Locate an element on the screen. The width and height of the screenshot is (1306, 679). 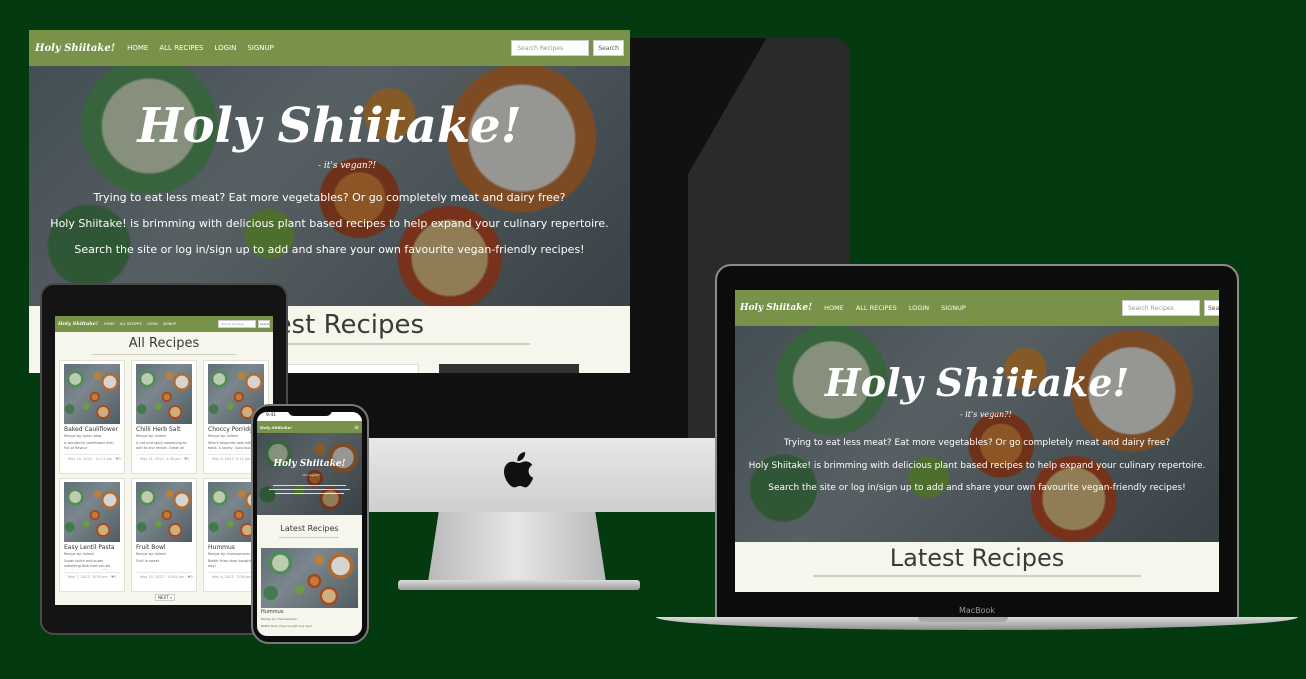
recipe-title: Easy Lentil Pasta is located at coordinates (92, 546).